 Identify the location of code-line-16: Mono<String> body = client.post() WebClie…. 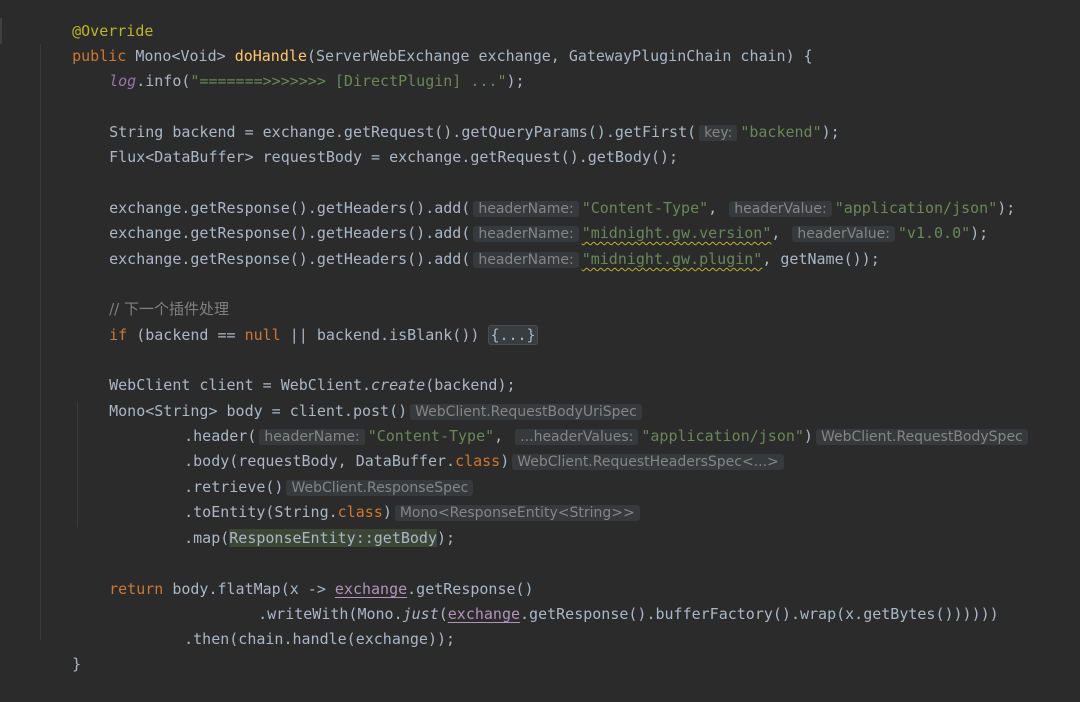
(359, 397).